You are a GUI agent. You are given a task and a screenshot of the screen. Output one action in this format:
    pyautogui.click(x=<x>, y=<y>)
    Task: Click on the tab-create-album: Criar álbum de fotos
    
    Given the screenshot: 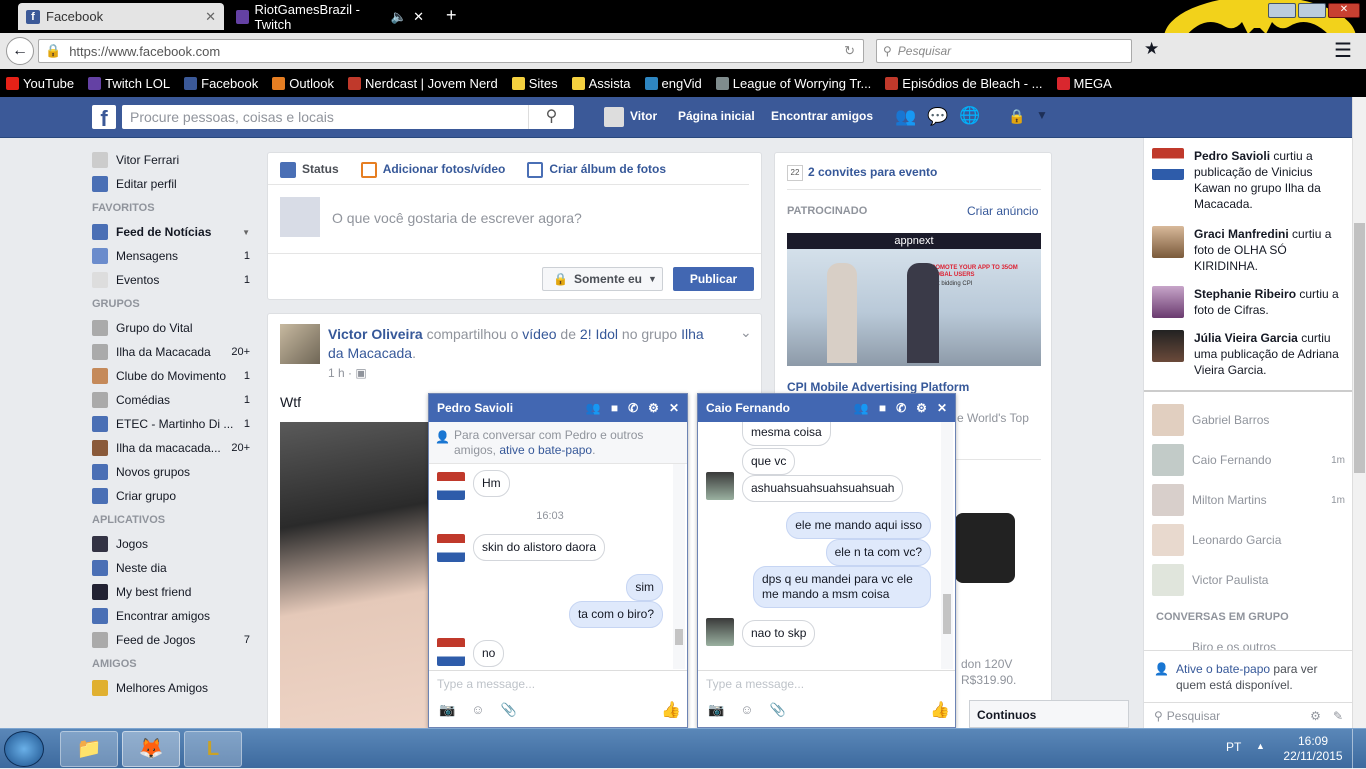 What is the action you would take?
    pyautogui.click(x=596, y=173)
    